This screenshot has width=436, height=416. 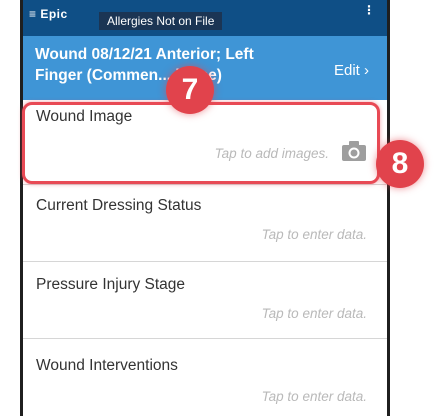 I want to click on top-bar: ≡ Epic Allergies Not on File ⋮, so click(x=205, y=18).